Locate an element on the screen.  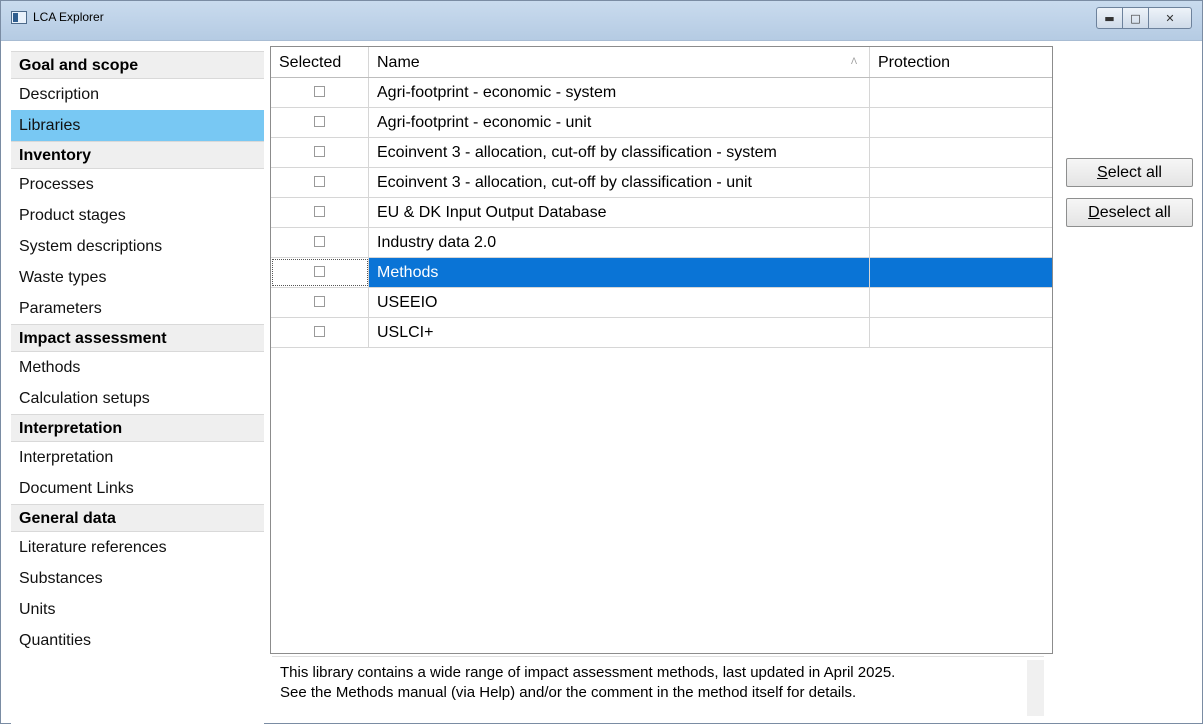
sidebar-item-methods: Methods is located at coordinates (137, 367).